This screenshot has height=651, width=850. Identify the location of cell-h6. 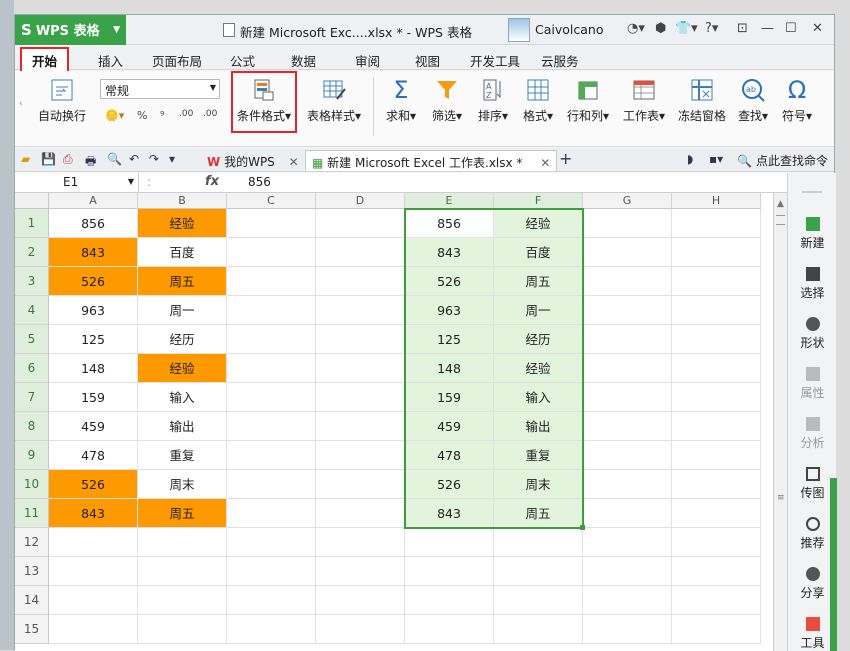
(716, 368).